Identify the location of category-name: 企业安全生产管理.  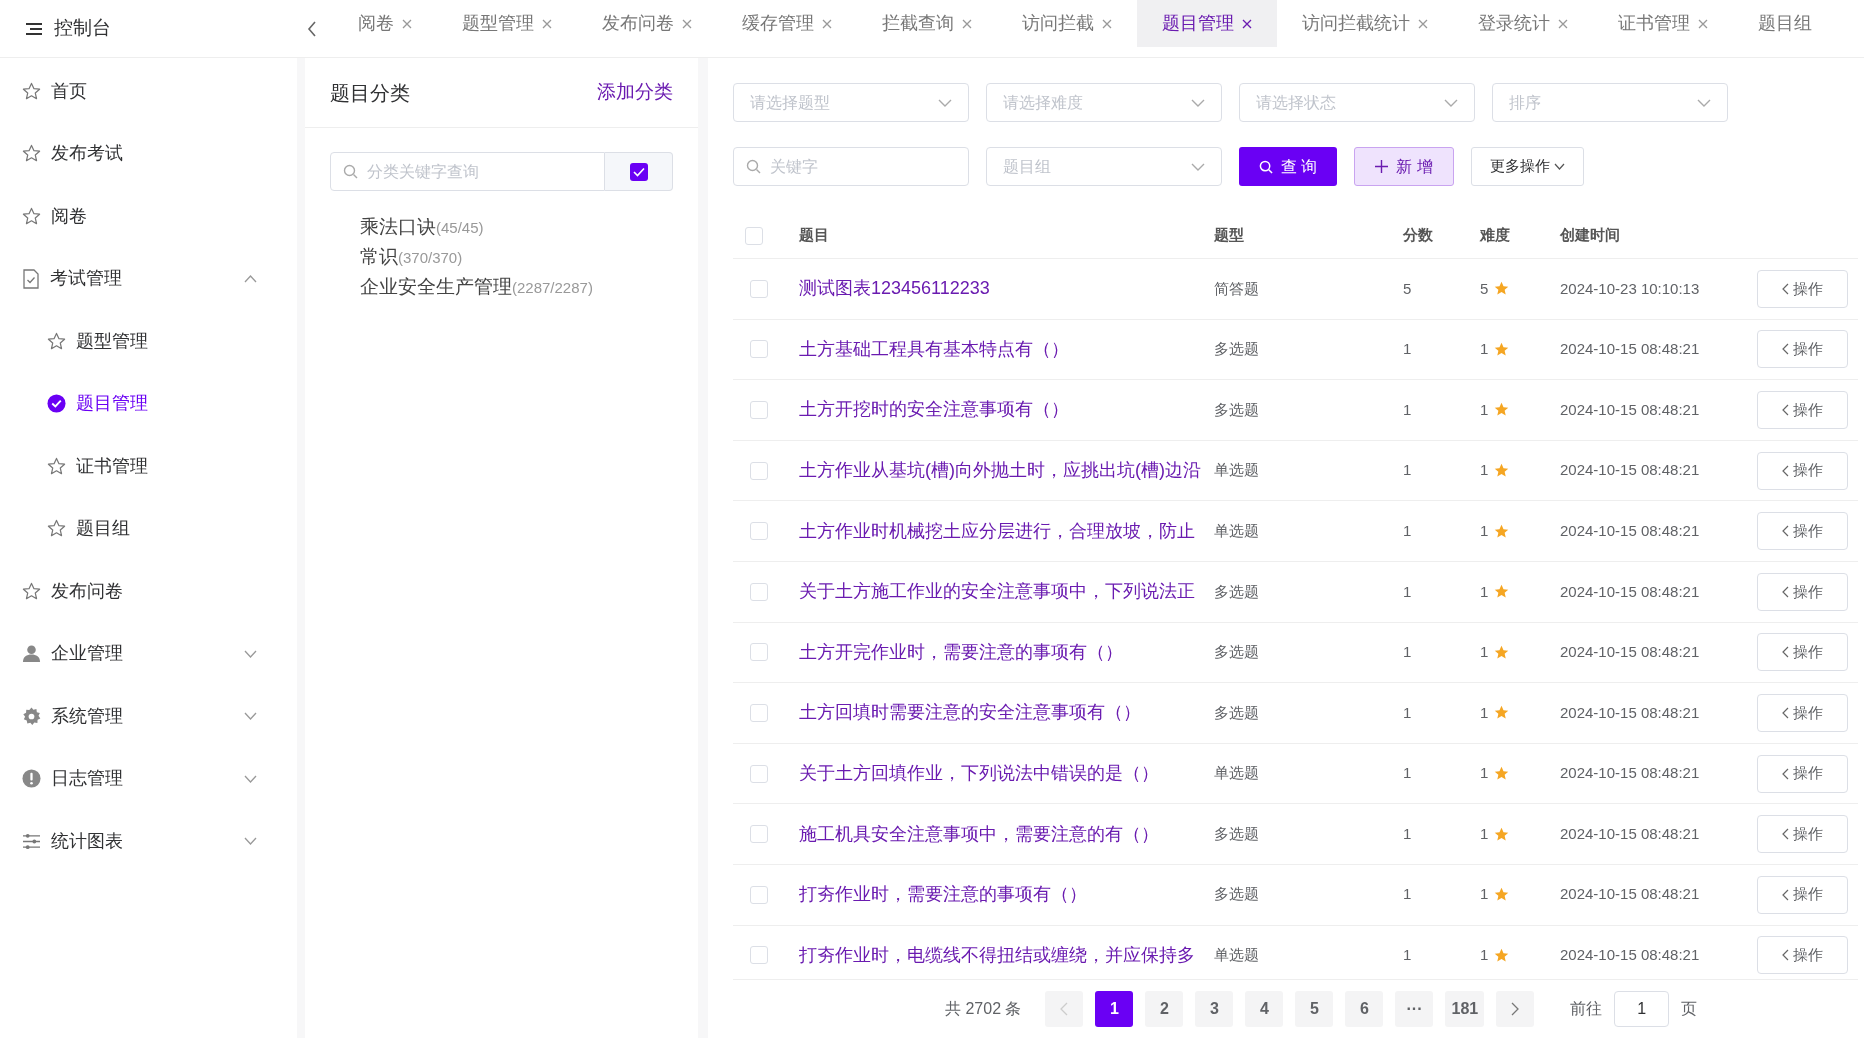
(436, 287).